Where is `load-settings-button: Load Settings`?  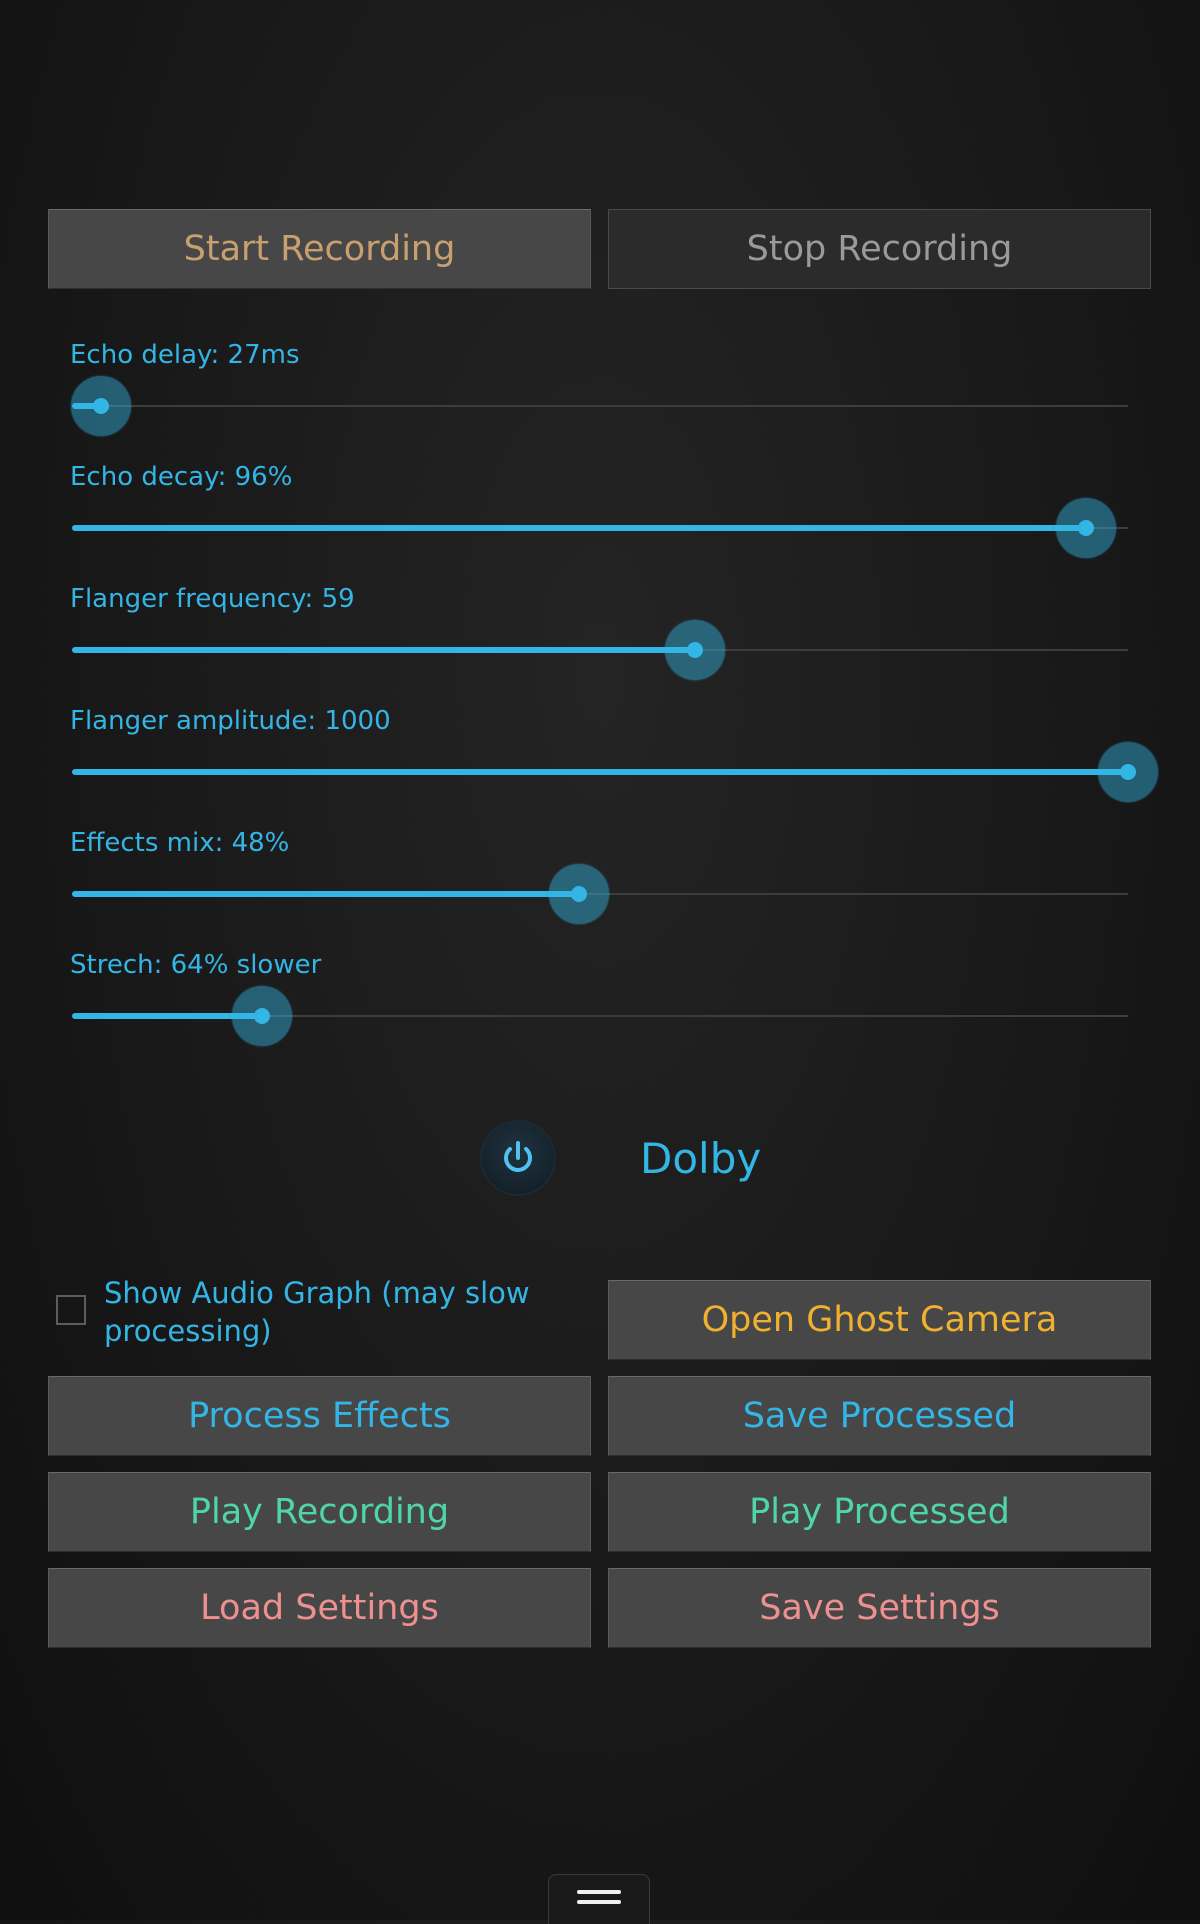 load-settings-button: Load Settings is located at coordinates (319, 1608).